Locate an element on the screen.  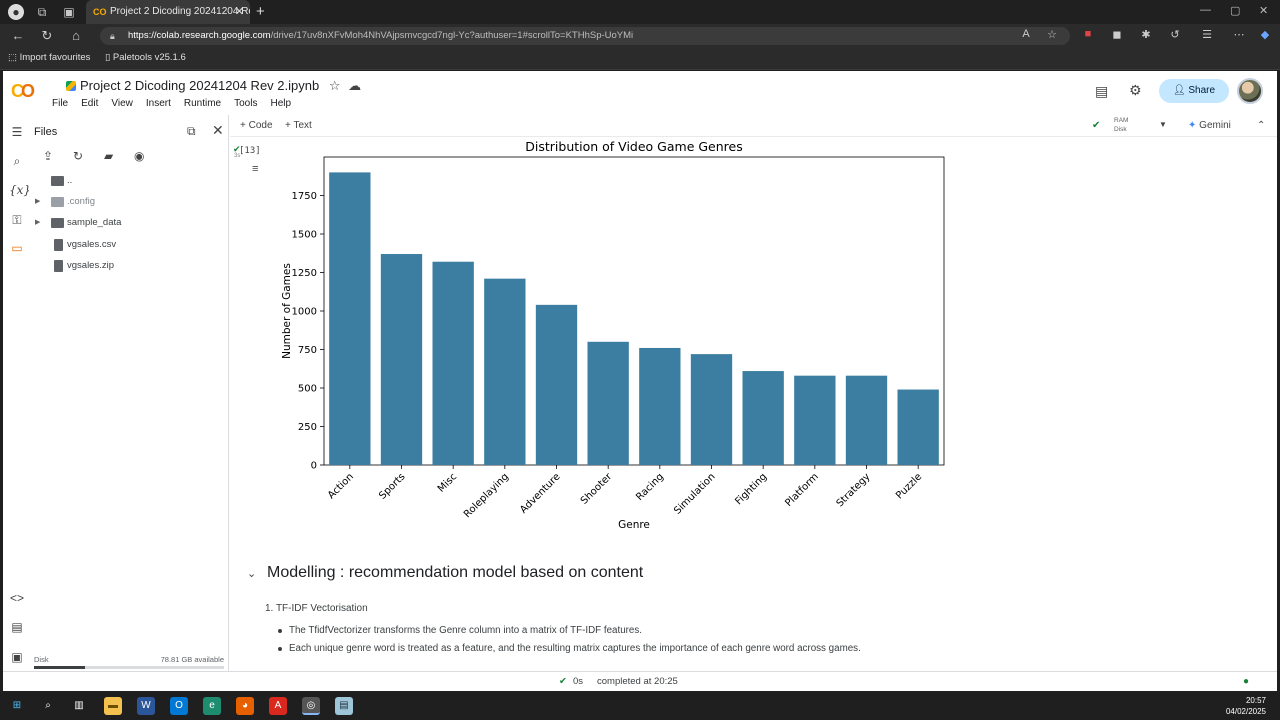
favorite-star-icon: ☆ is located at coordinates (1052, 34).